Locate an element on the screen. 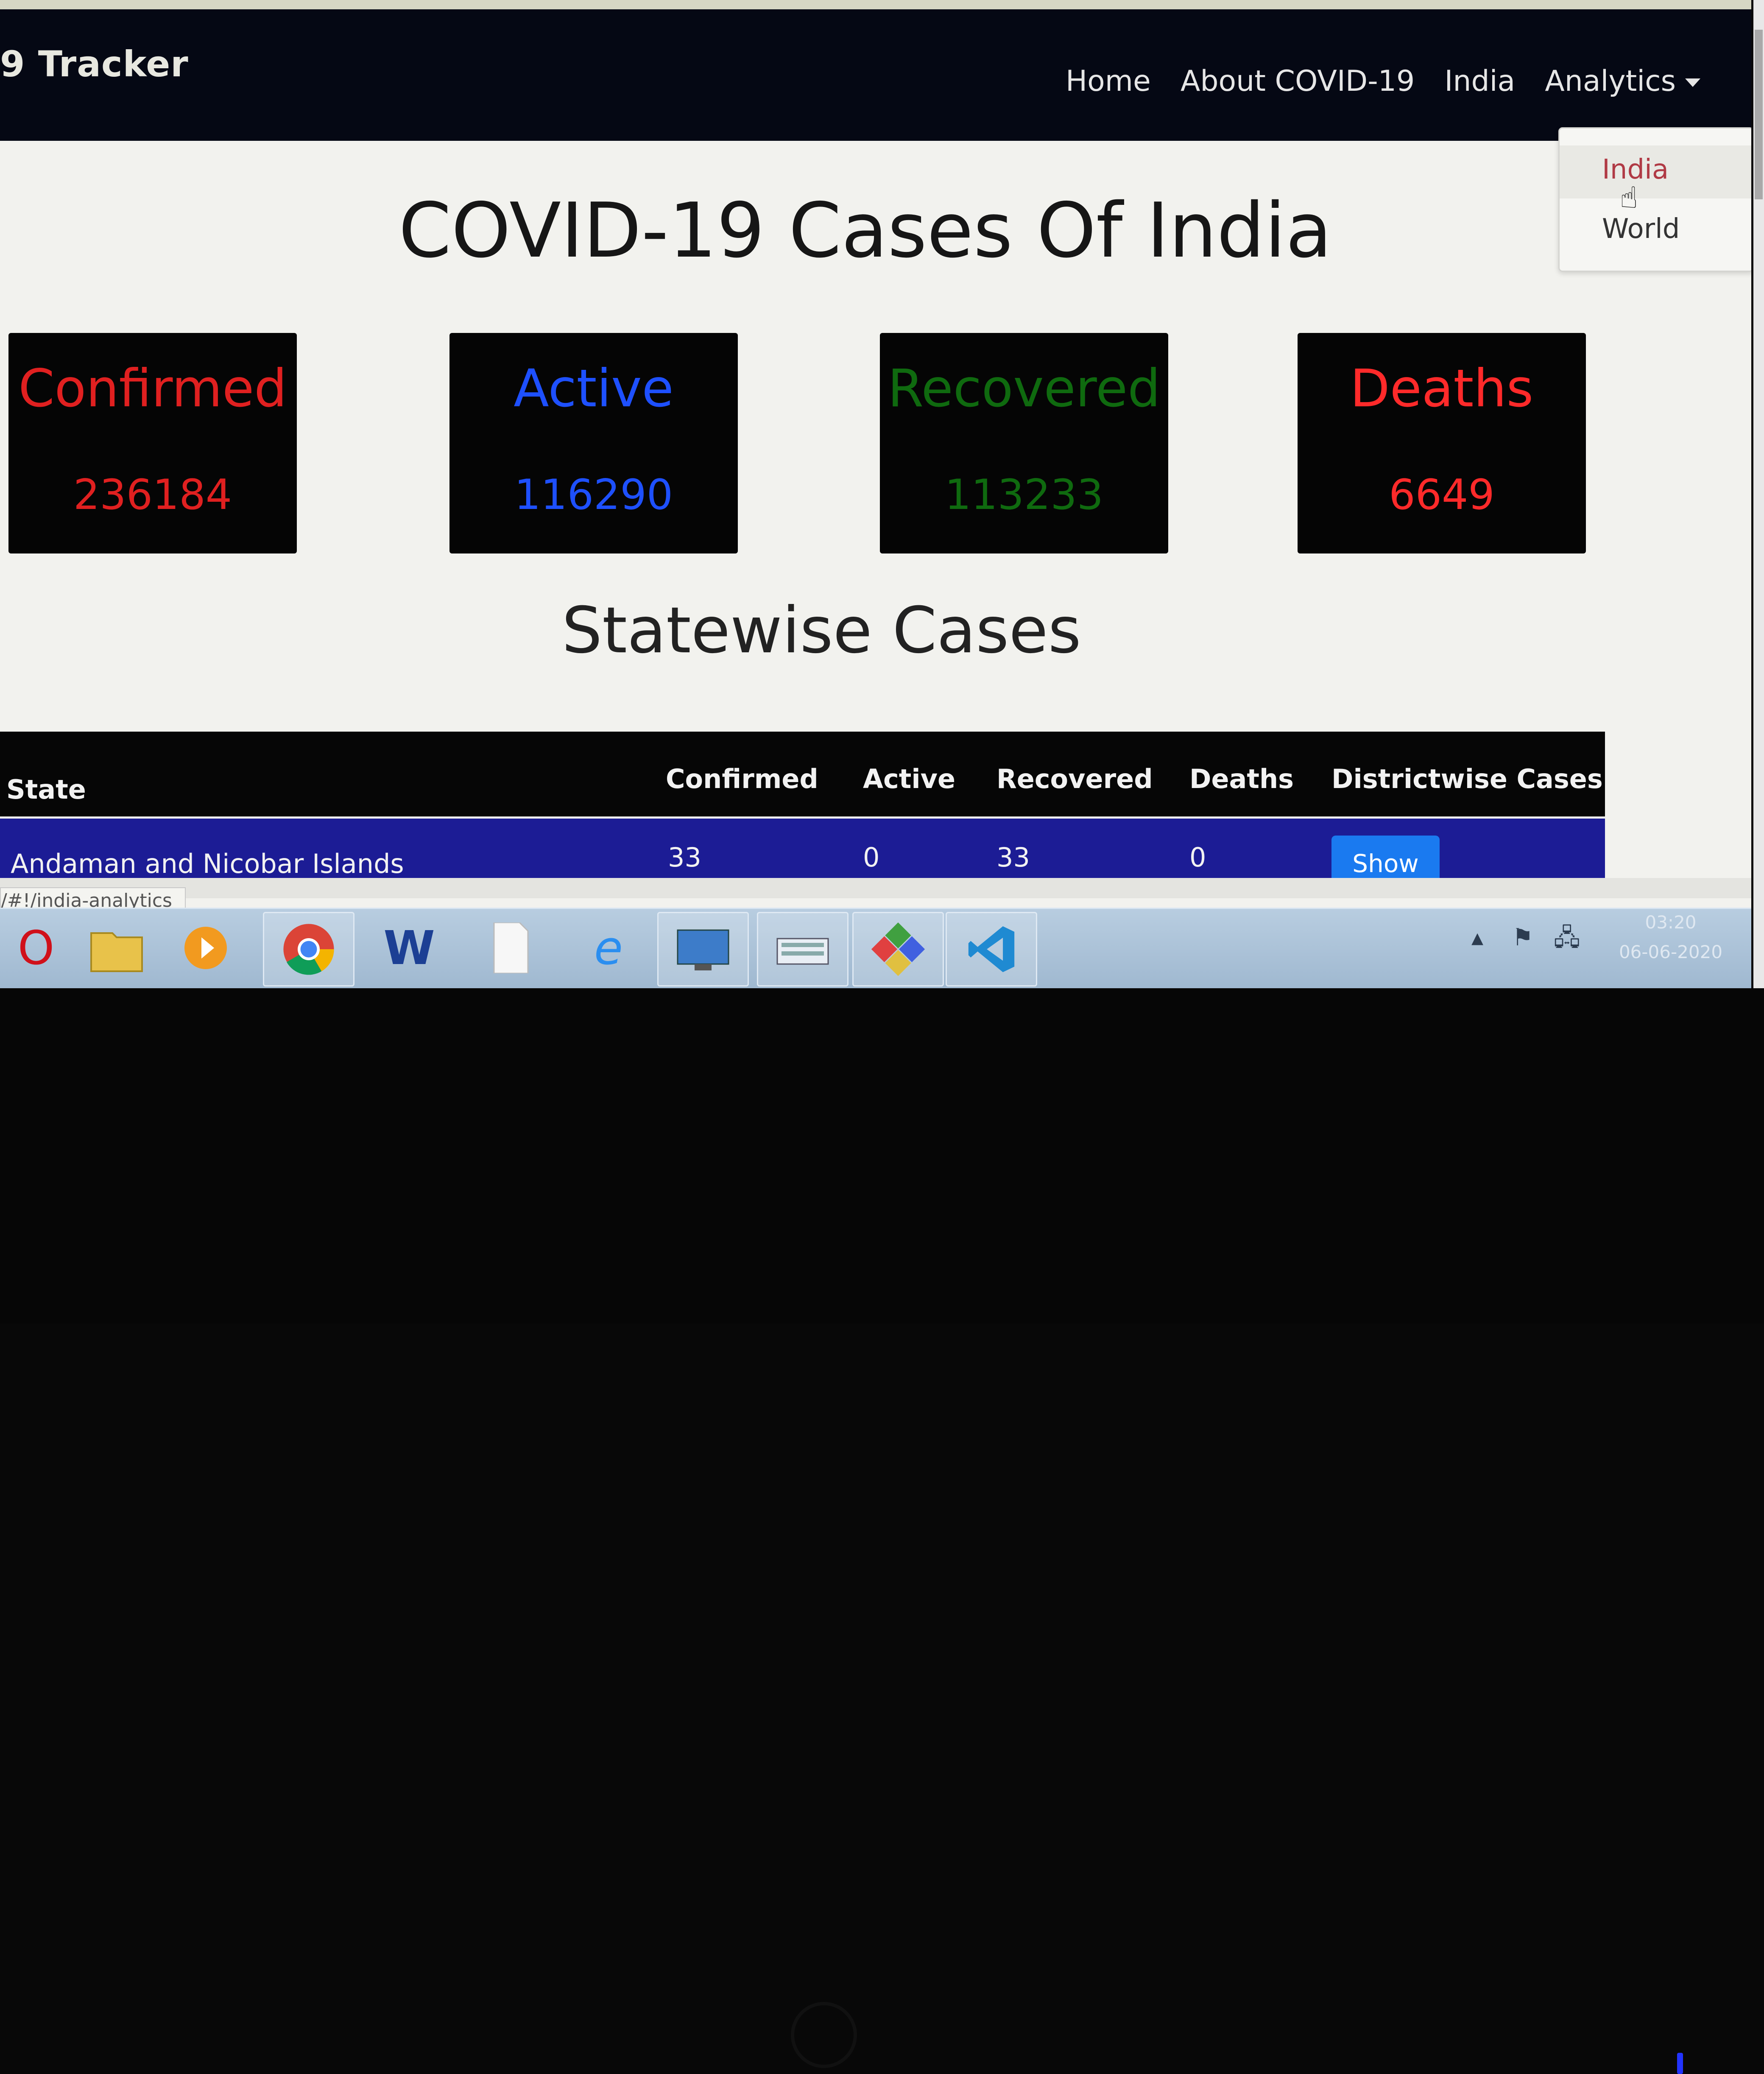  dropdown-item-world: World is located at coordinates (1641, 229).